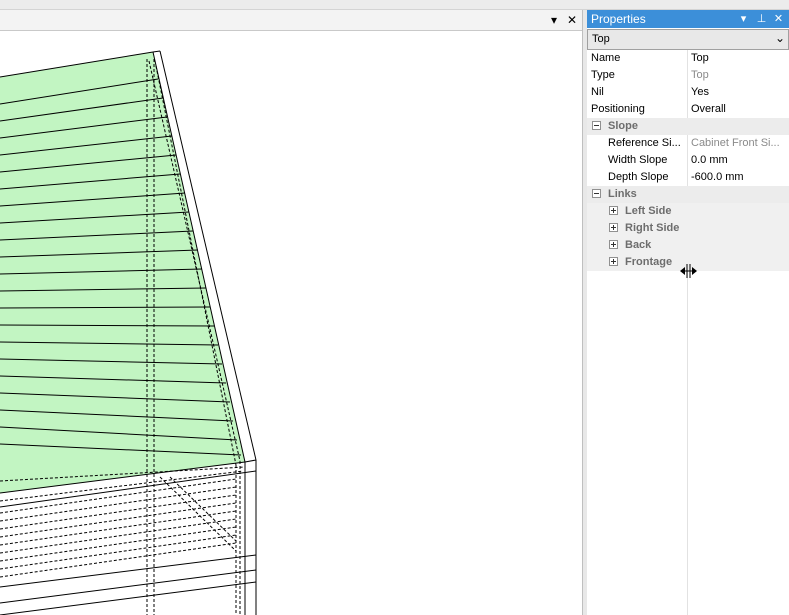 The width and height of the screenshot is (789, 615). I want to click on link-label: Left Side, so click(648, 211).